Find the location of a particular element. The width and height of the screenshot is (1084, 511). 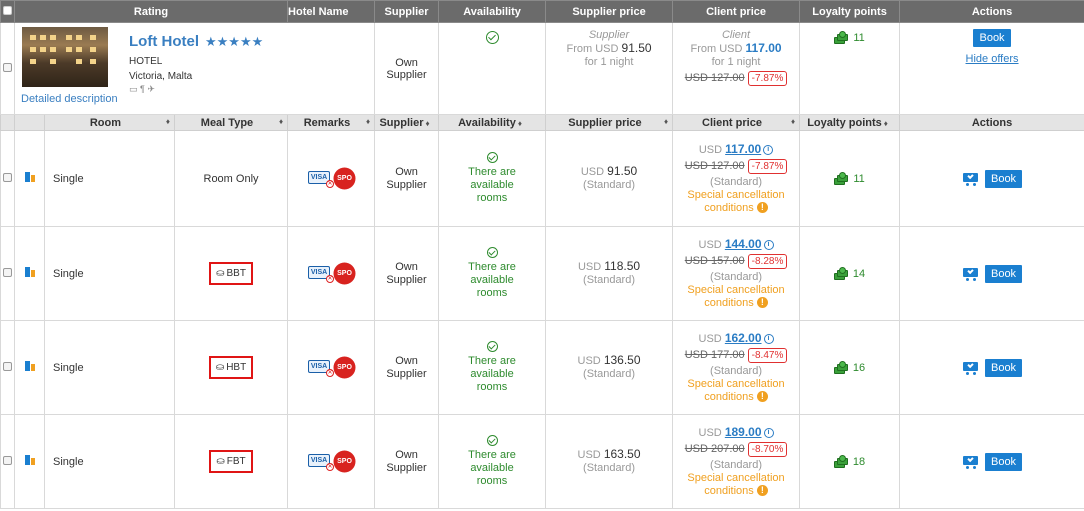

hotel-loyalty: 11 is located at coordinates (850, 68).